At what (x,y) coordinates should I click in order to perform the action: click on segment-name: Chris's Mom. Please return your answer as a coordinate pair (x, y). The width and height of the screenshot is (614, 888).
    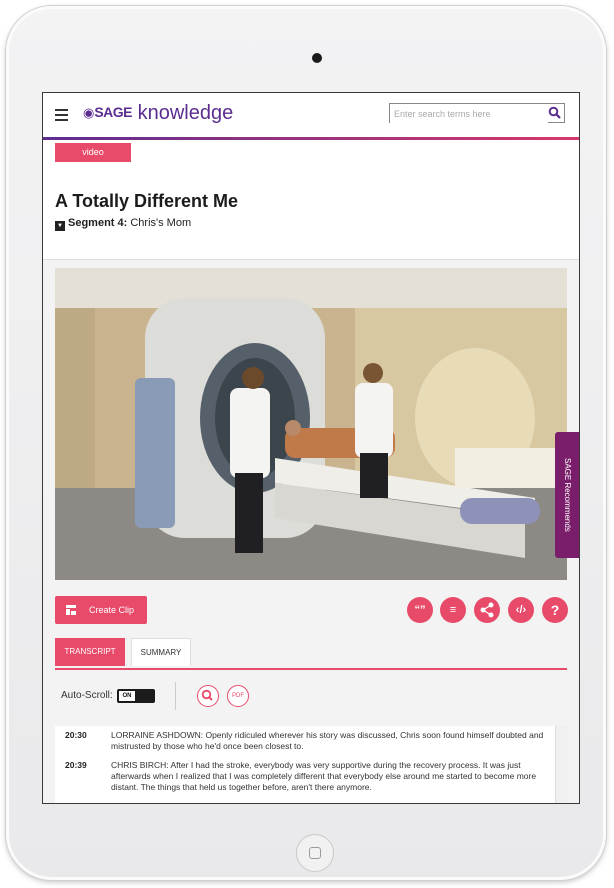
    Looking at the image, I should click on (161, 223).